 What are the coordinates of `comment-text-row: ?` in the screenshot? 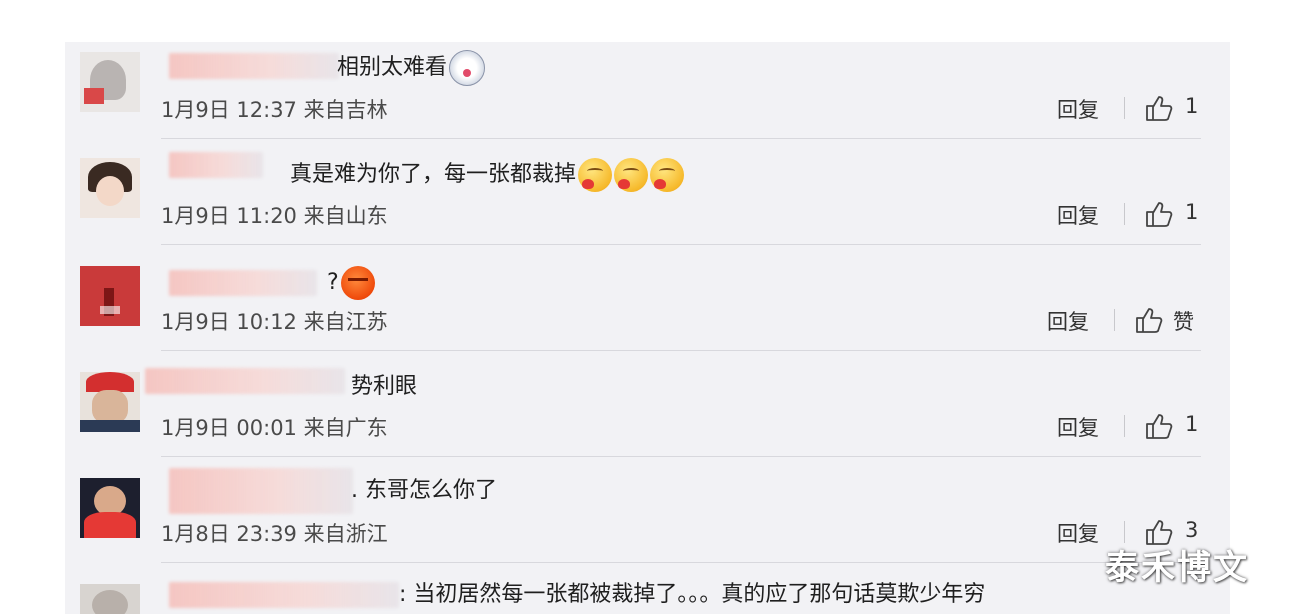 It's located at (351, 283).